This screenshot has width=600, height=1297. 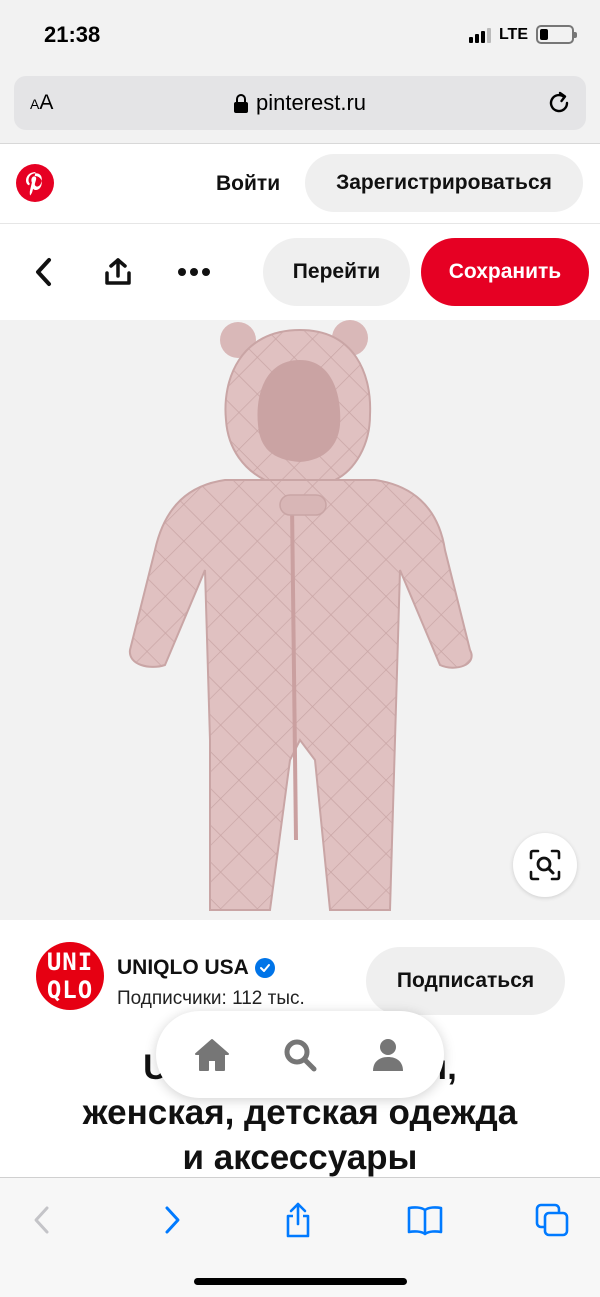 I want to click on follow-button: Подписаться, so click(x=465, y=981).